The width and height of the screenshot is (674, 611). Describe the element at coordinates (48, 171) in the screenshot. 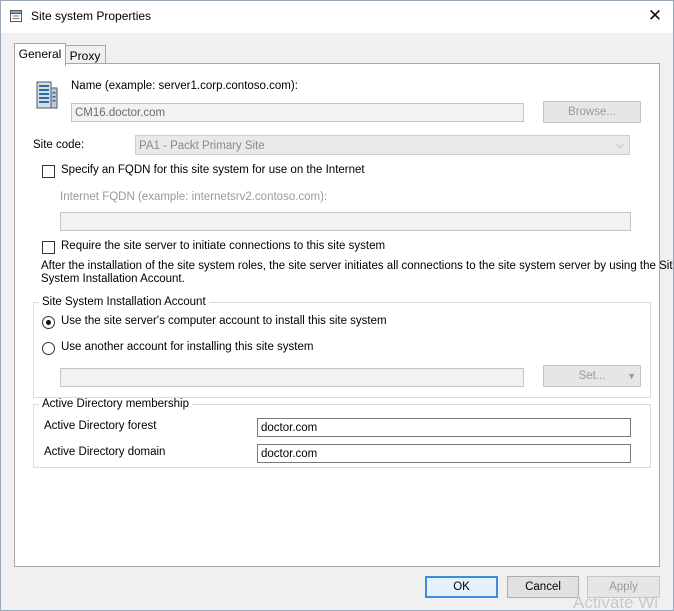

I see `fqdn-checkbox` at that location.